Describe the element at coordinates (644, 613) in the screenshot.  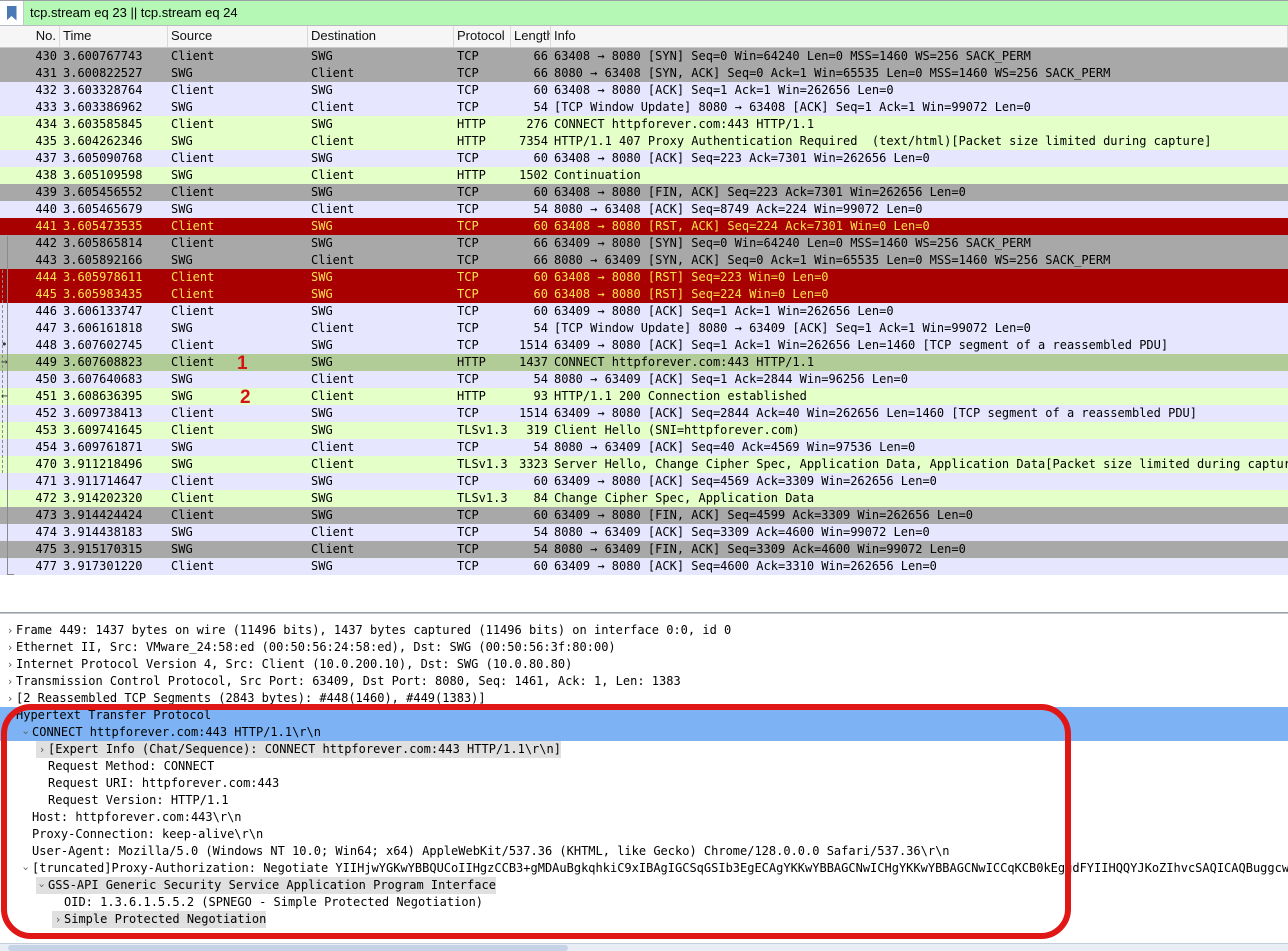
I see `pane-splitter` at that location.